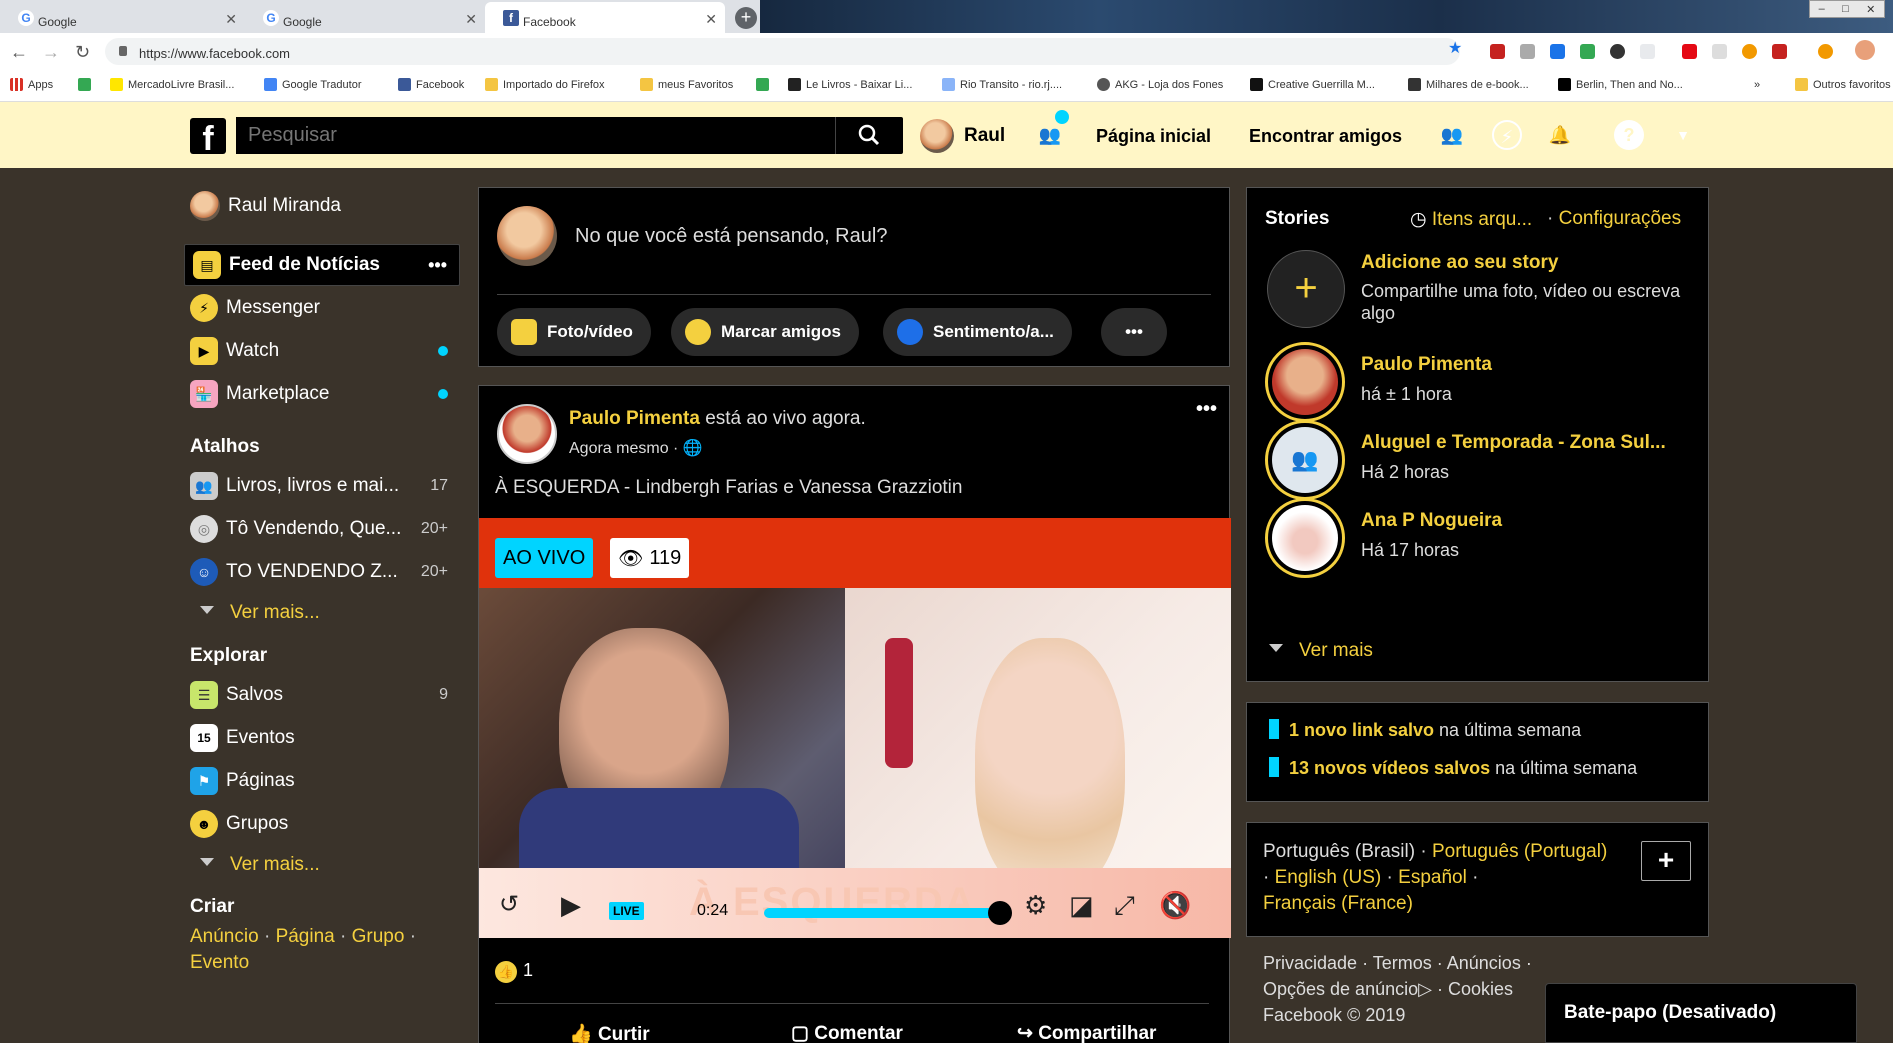 The image size is (1893, 1043). What do you see at coordinates (1701, 1013) in the screenshot?
I see `chat-bar: Bate-papo (Desativado)` at bounding box center [1701, 1013].